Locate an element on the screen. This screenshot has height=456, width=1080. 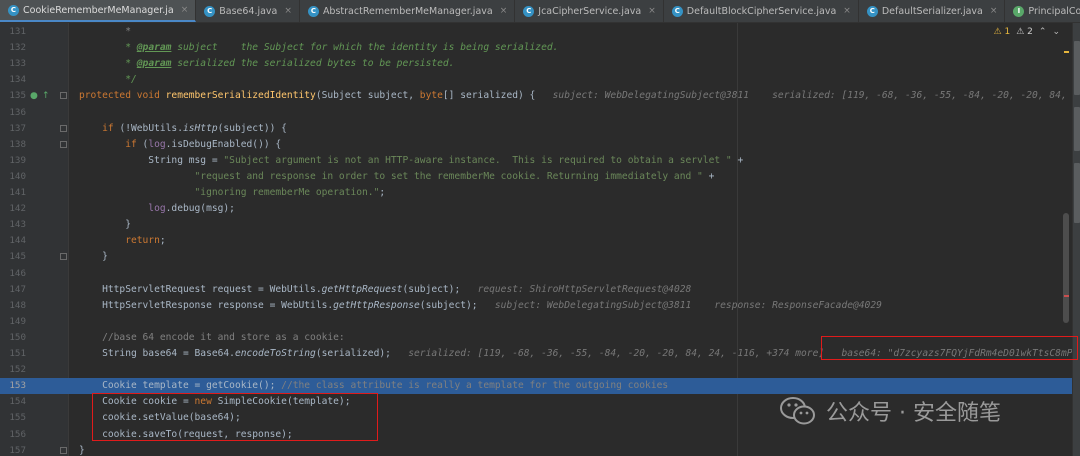
line-number: 142 is located at coordinates (15, 209).